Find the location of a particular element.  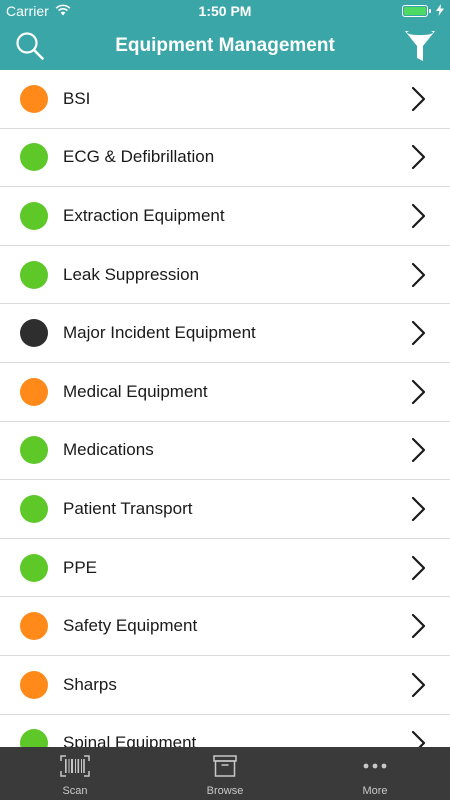

tab-label-browse: Browse is located at coordinates (225, 791).